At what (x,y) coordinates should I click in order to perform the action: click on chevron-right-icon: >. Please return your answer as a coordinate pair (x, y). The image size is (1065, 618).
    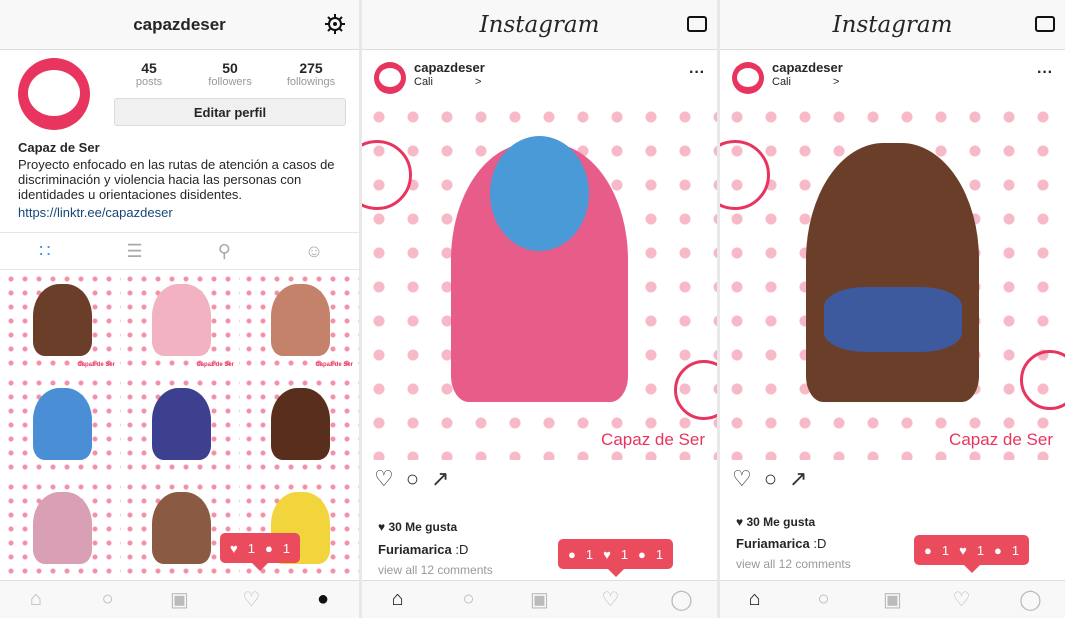
    Looking at the image, I should click on (836, 82).